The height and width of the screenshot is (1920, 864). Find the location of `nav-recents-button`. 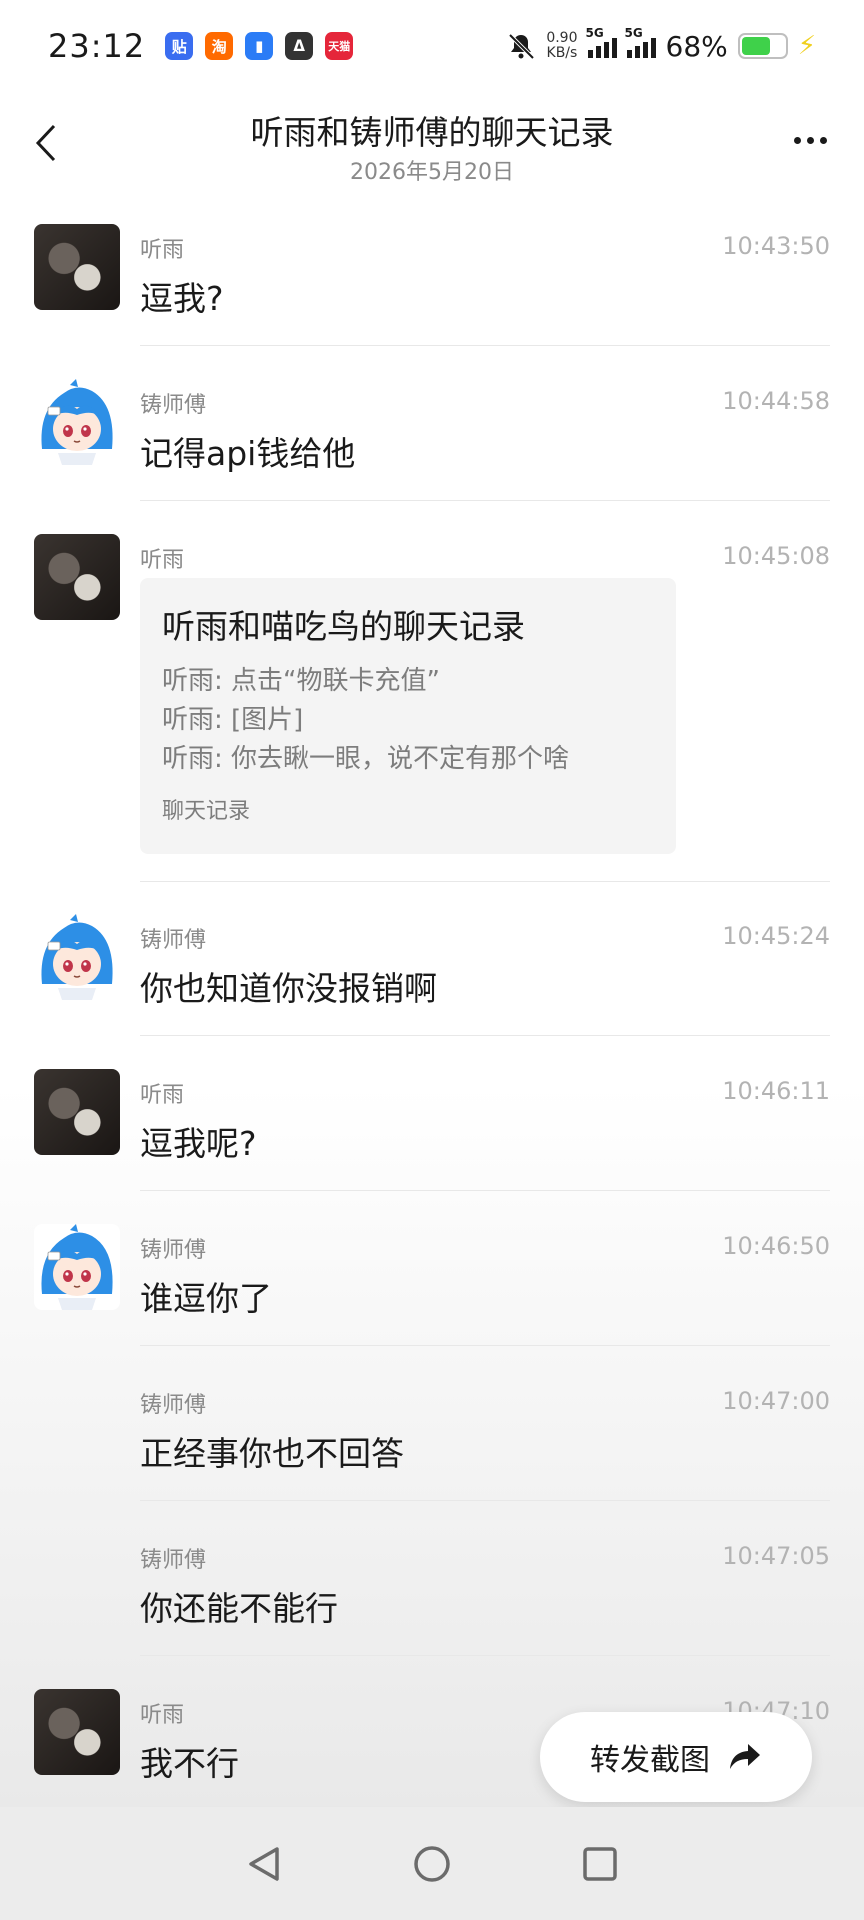

nav-recents-button is located at coordinates (600, 1864).